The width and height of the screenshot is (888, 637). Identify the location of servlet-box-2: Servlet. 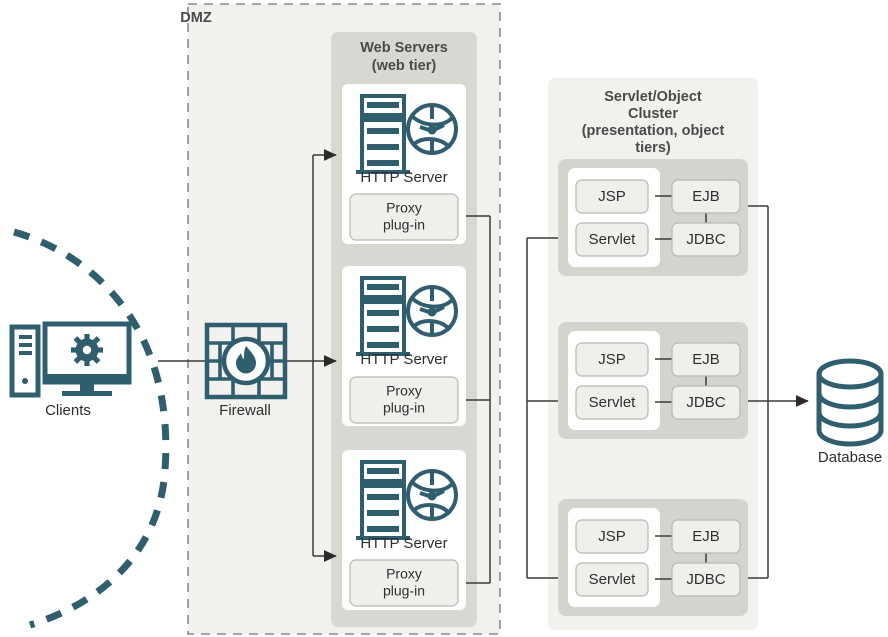
(612, 402).